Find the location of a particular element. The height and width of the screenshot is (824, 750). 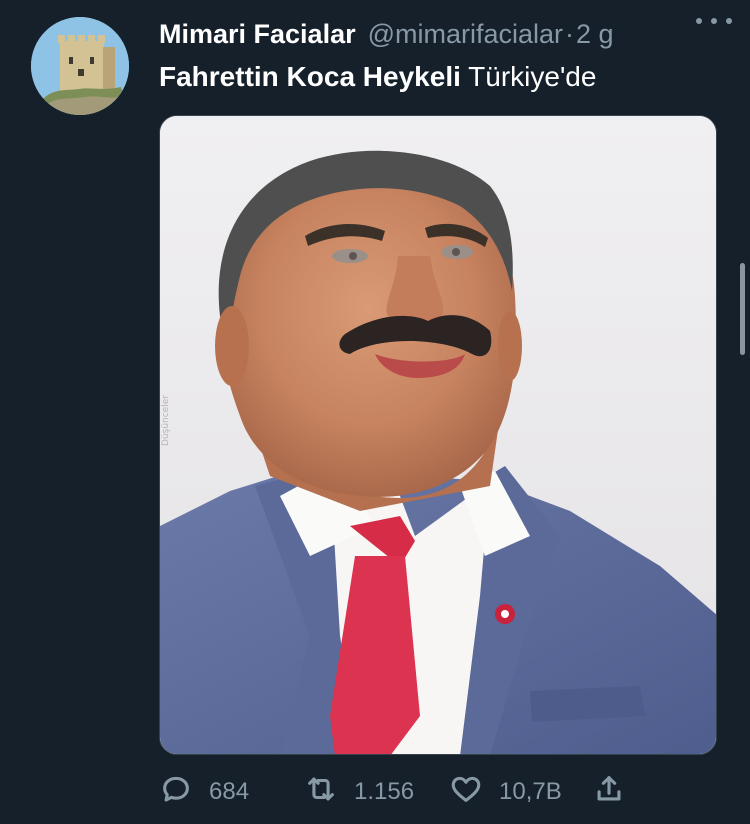

author-display-name: Mimari Facialar is located at coordinates (257, 34).